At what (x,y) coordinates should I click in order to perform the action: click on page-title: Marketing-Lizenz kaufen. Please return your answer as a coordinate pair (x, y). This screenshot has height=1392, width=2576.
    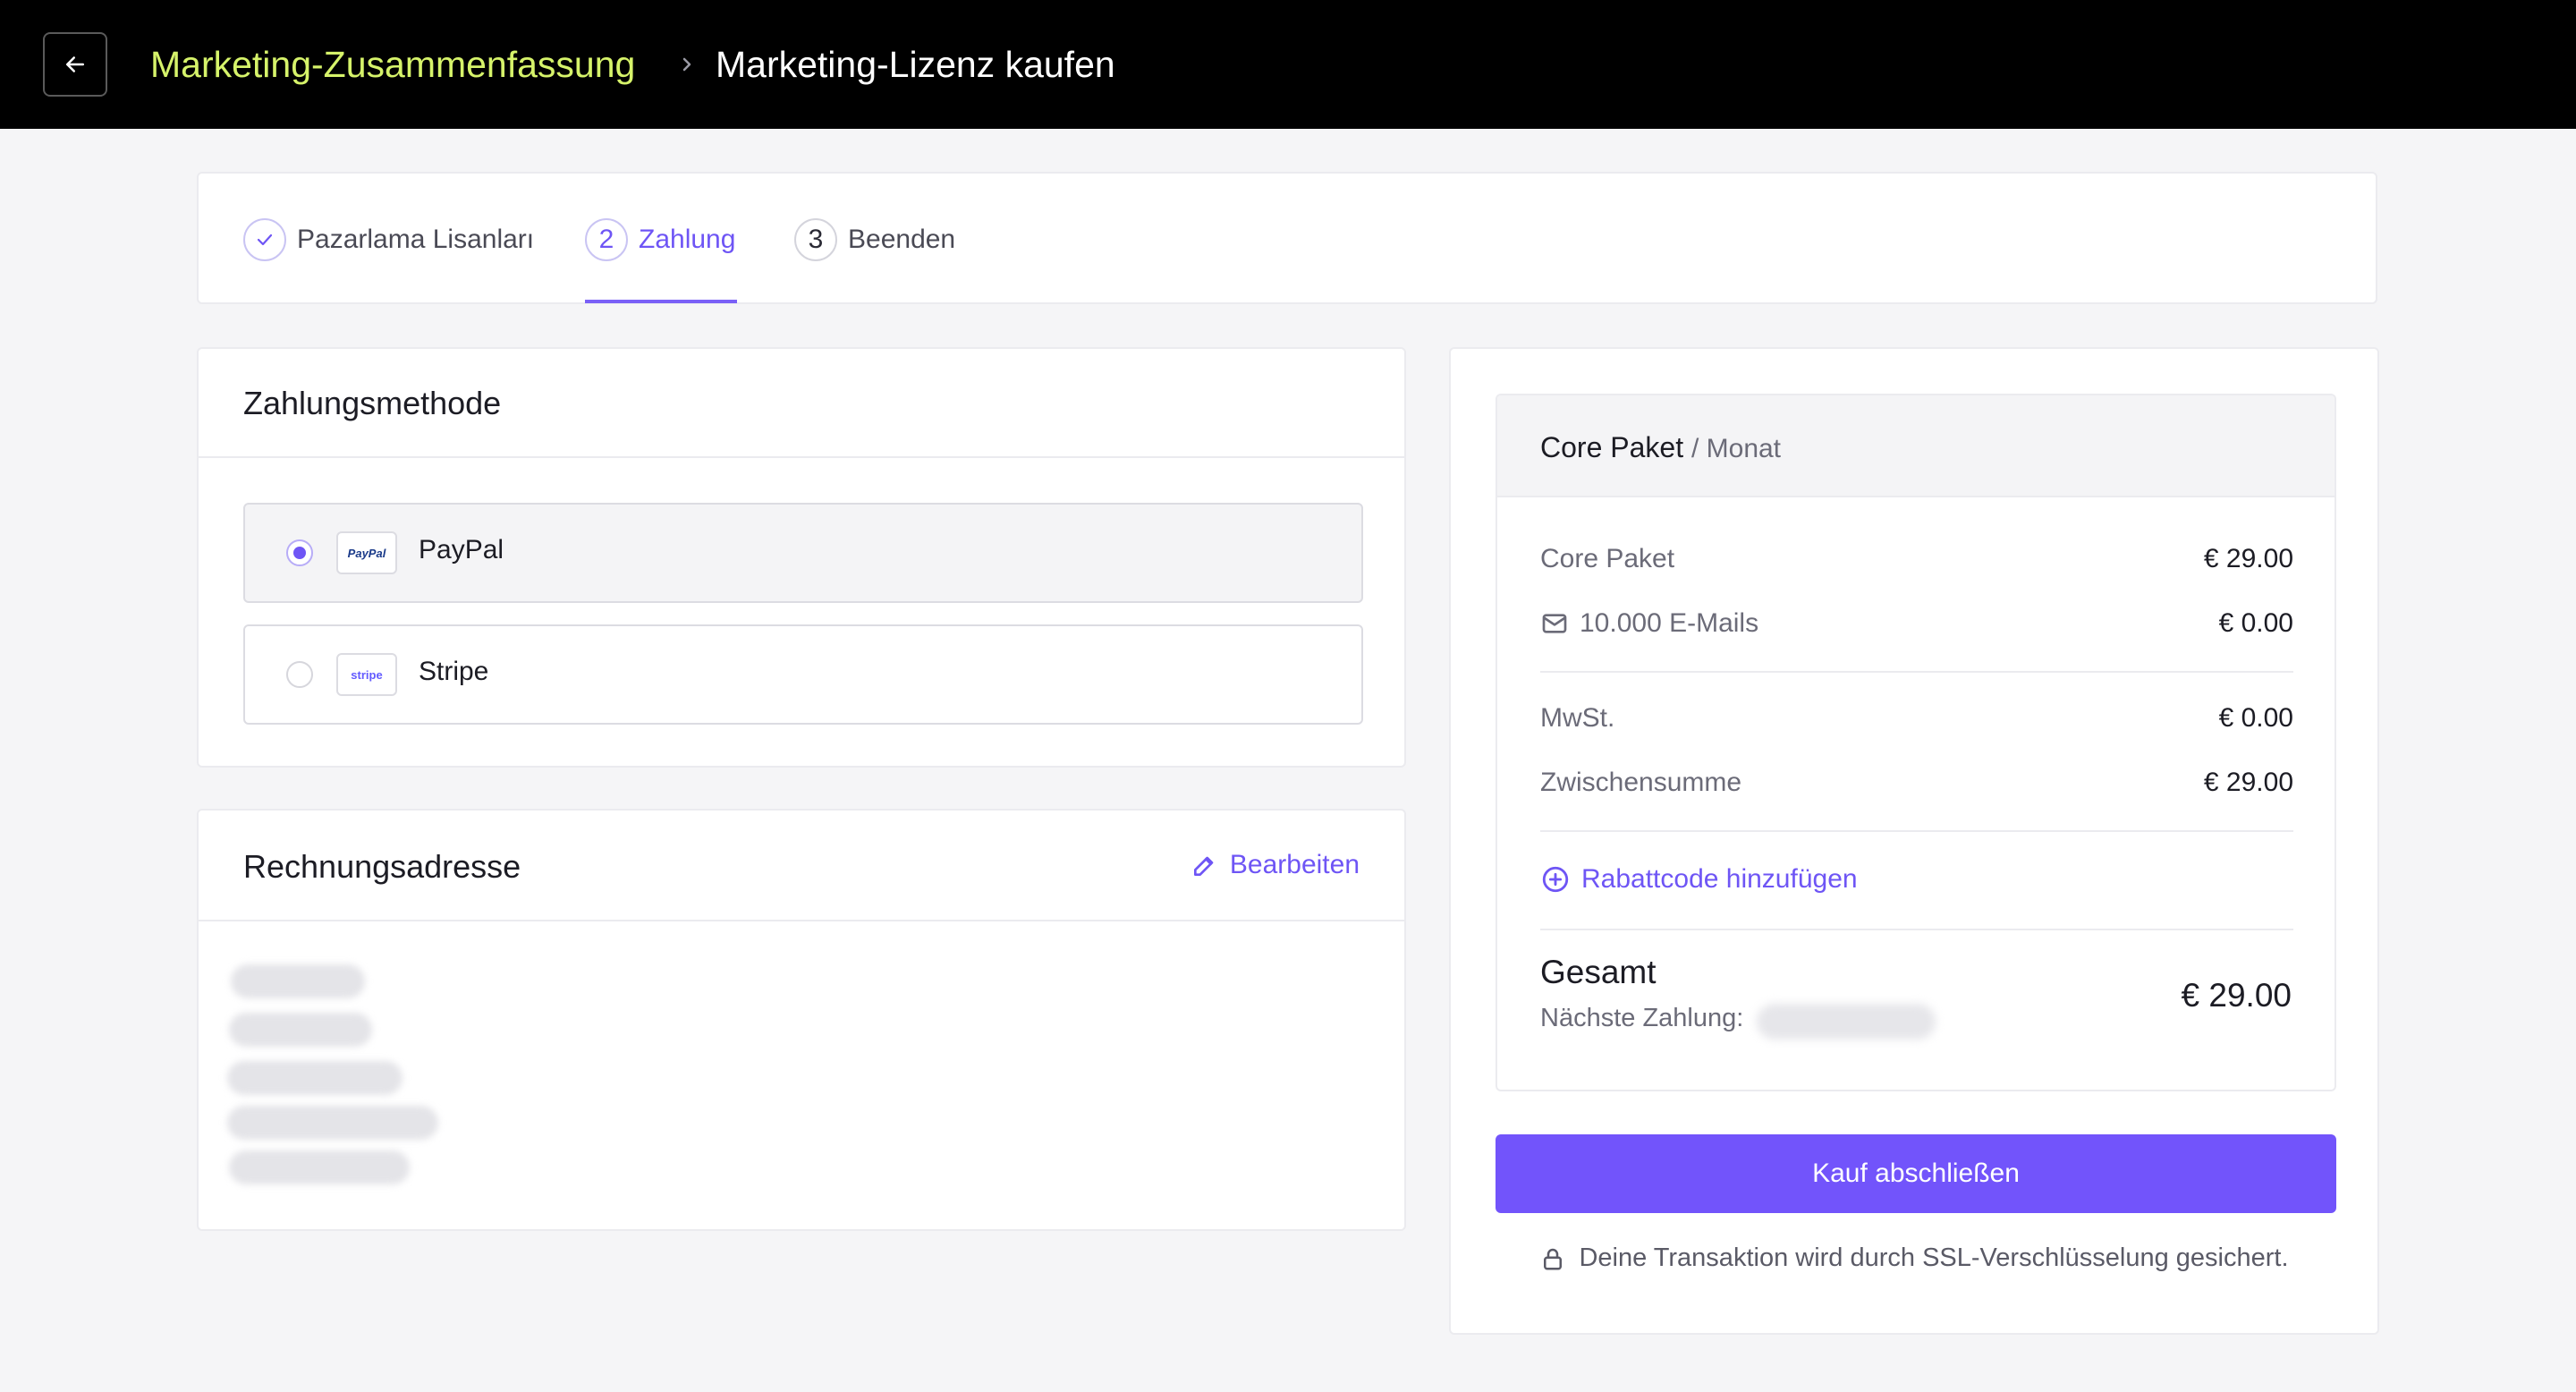
    Looking at the image, I should click on (915, 64).